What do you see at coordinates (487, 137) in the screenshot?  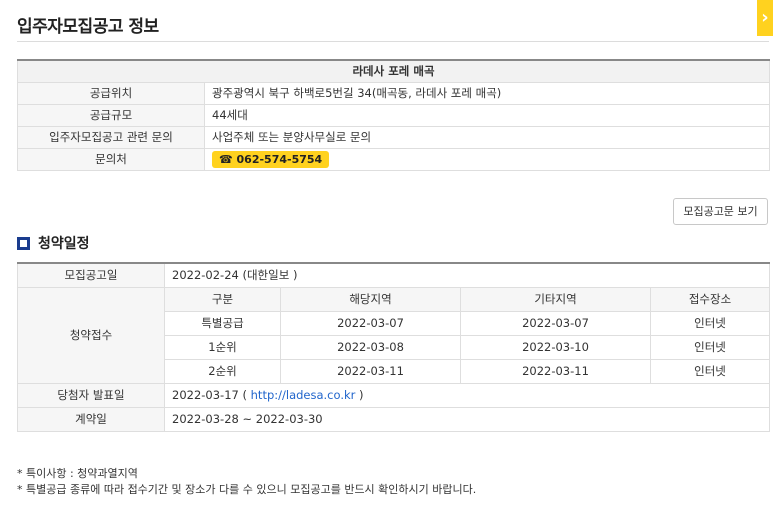 I see `inquiry-value: 사업주체 또는 분양사무실로 문의` at bounding box center [487, 137].